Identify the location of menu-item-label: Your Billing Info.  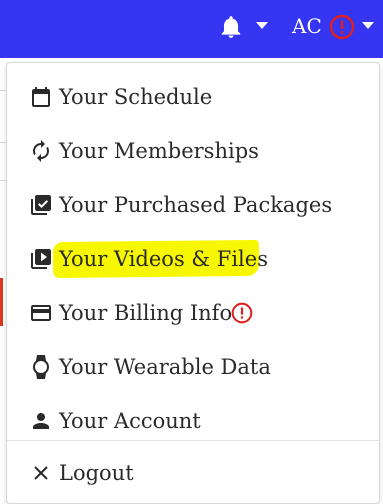
(146, 313).